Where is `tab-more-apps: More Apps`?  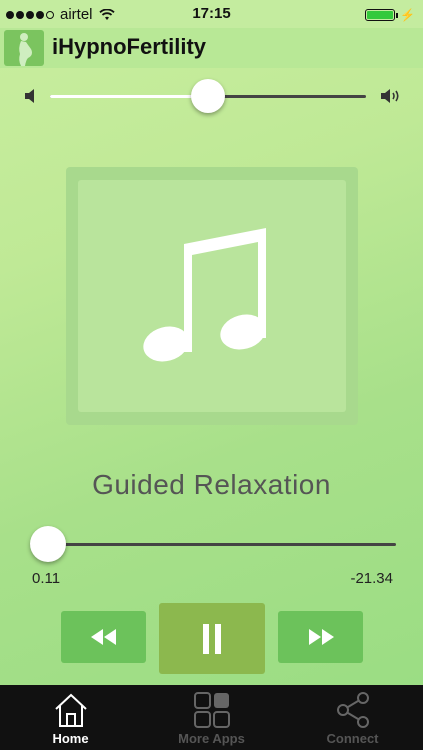
tab-more-apps: More Apps is located at coordinates (211, 717).